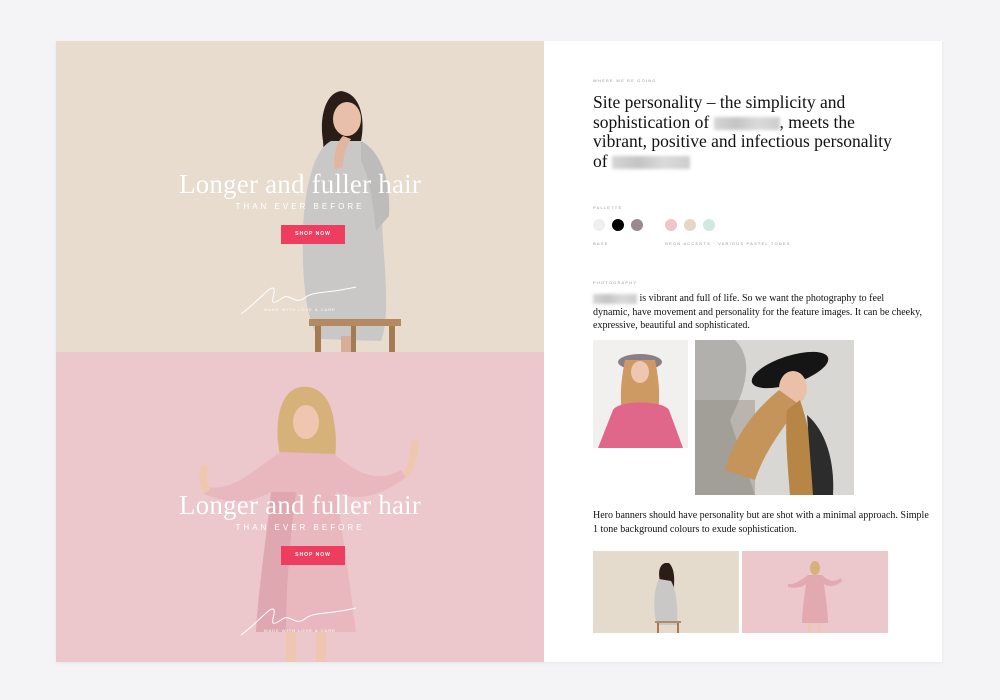  What do you see at coordinates (298, 300) in the screenshot?
I see `signature-logo` at bounding box center [298, 300].